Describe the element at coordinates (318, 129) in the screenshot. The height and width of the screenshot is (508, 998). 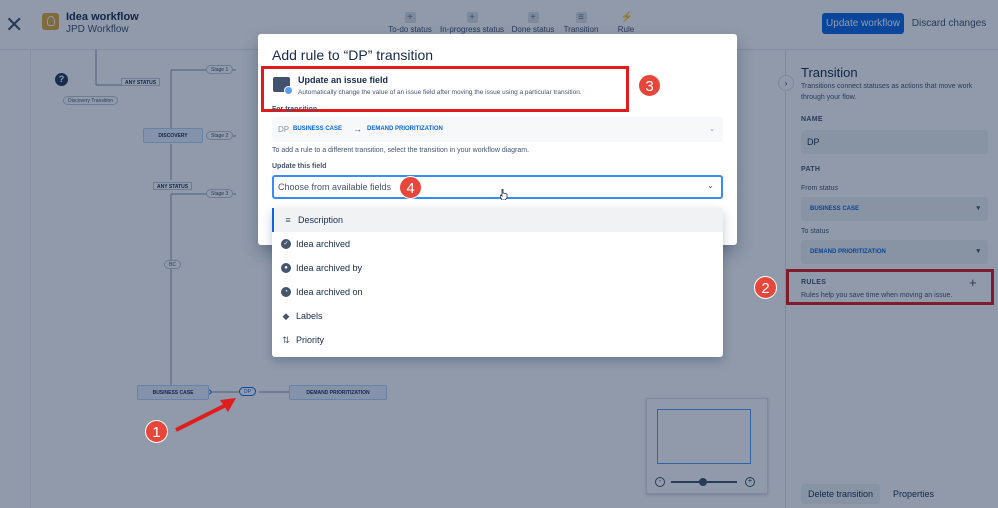
I see `transition-from: BUSINESS CASE` at that location.